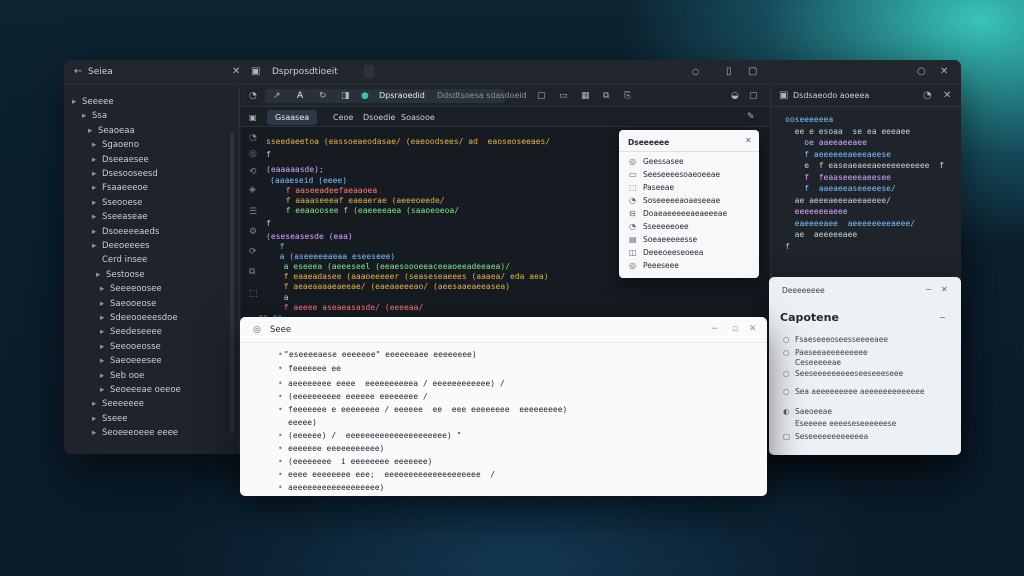 Image resolution: width=1024 pixels, height=576 pixels. What do you see at coordinates (327, 191) in the screenshot?
I see `code-line: f aaseeadeefaeaaoea` at bounding box center [327, 191].